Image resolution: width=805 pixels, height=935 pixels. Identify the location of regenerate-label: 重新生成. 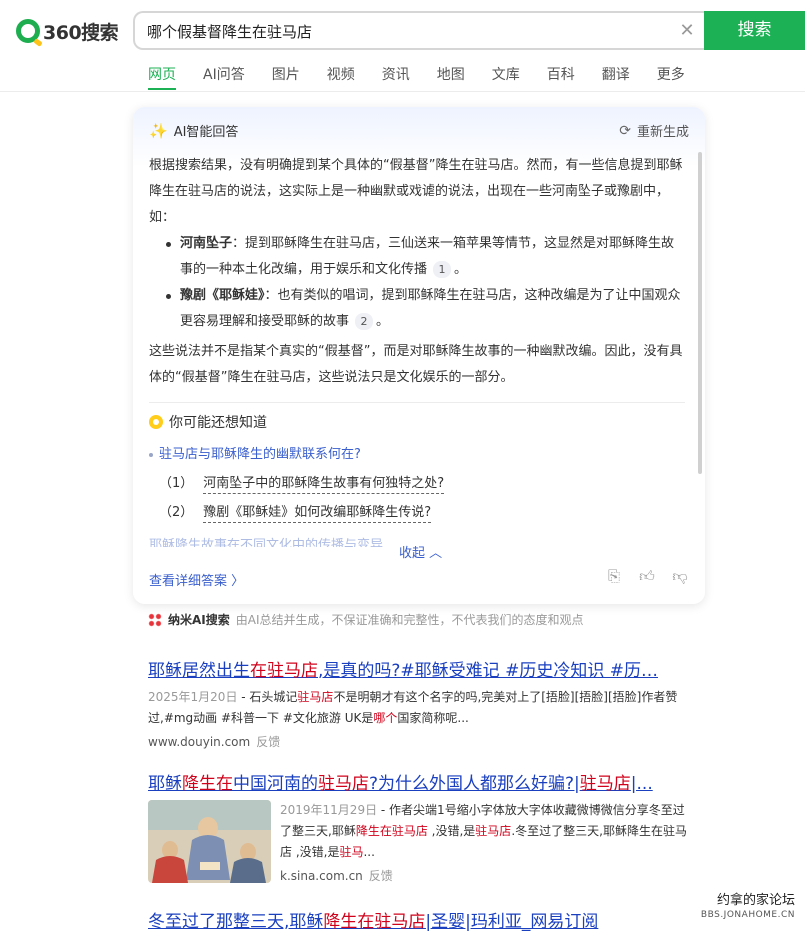
(662, 132).